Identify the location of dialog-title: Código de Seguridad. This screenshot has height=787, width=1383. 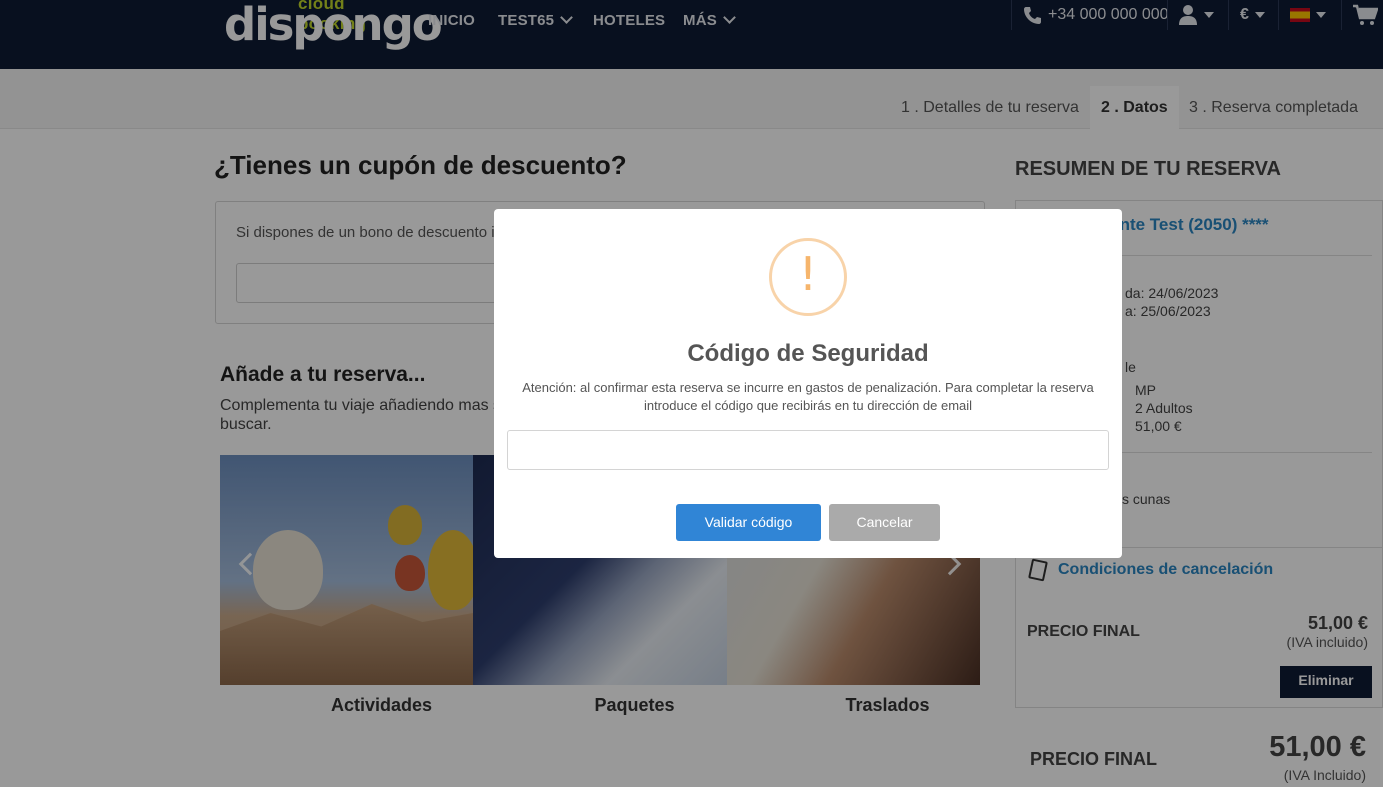
(808, 353).